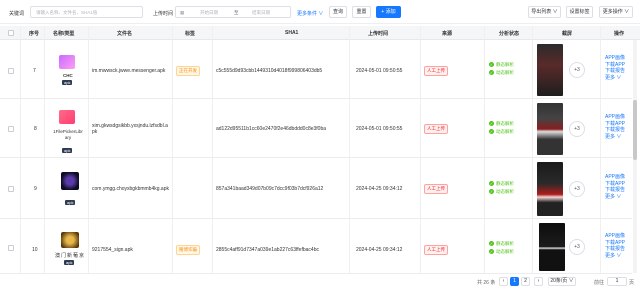 This screenshot has height=289, width=640. I want to click on sha1-value: 857a341baad349d07b09c7dcc9f03b7dcf926a12, so click(270, 189).